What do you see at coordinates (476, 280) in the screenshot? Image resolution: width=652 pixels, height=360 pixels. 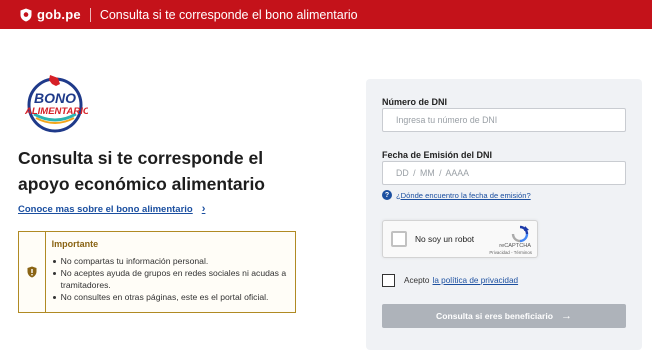 I see `privacy-policy-link: la política de privacidad` at bounding box center [476, 280].